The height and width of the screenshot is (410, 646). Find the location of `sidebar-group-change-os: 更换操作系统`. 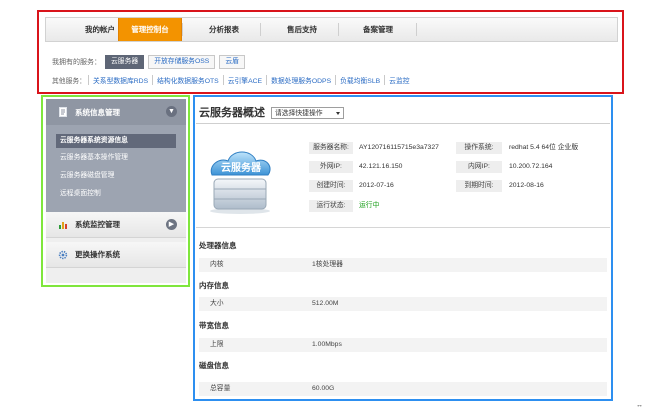

sidebar-group-change-os: 更换操作系统 is located at coordinates (116, 255).